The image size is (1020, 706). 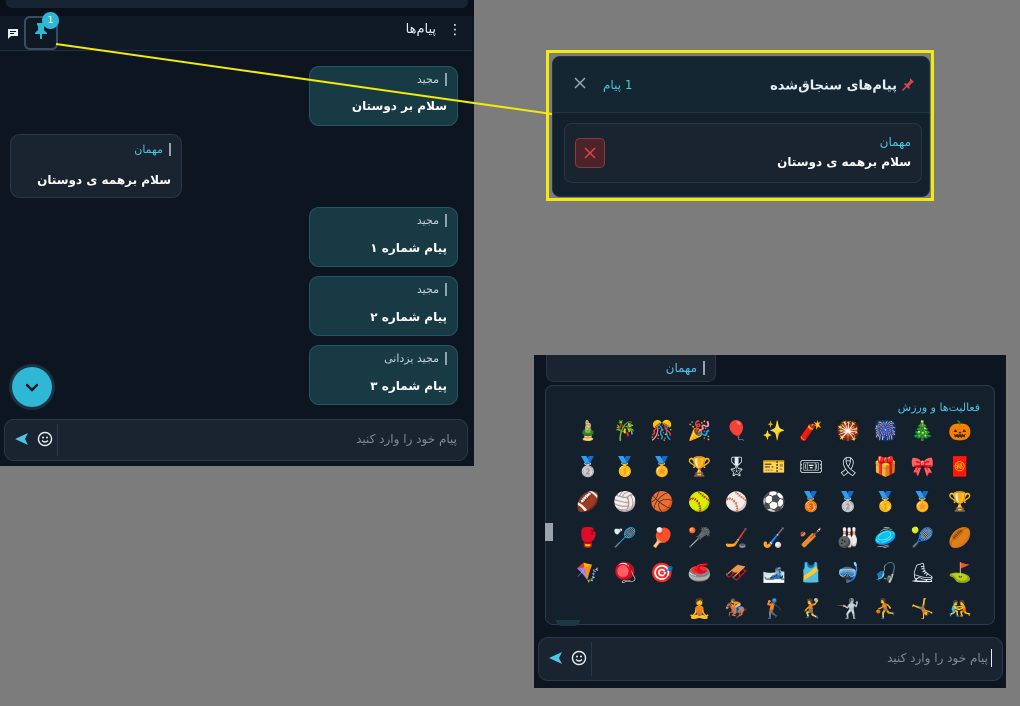 I want to click on emoji-button: 🛷, so click(x=737, y=573).